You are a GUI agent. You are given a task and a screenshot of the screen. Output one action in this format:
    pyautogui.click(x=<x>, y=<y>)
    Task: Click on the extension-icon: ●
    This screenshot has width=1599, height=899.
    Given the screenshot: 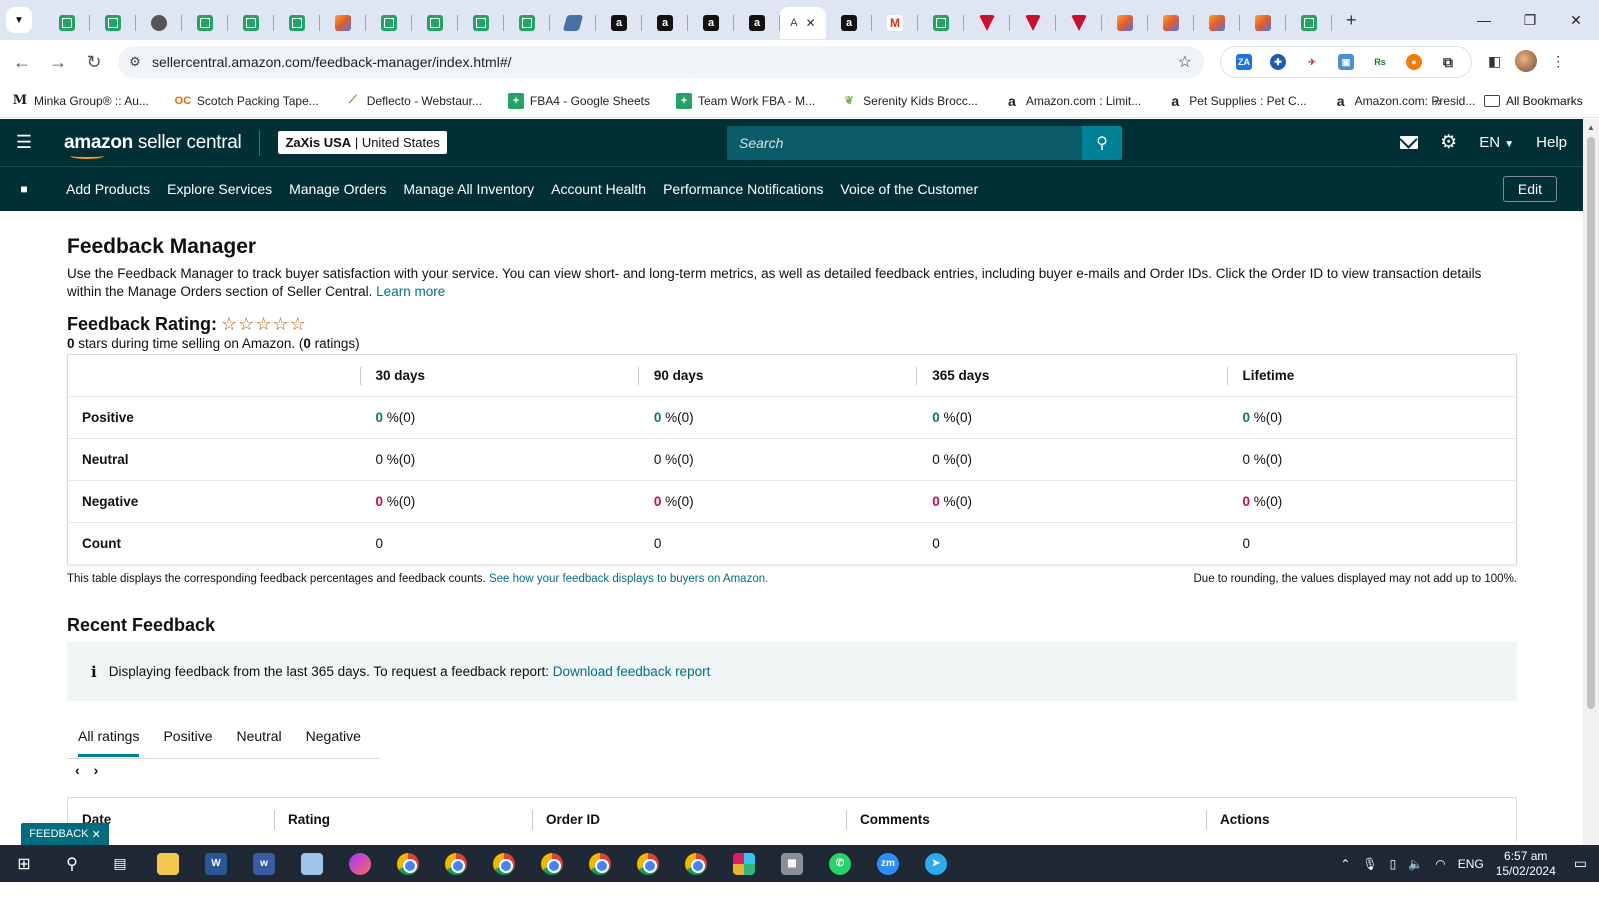 What is the action you would take?
    pyautogui.click(x=1414, y=62)
    